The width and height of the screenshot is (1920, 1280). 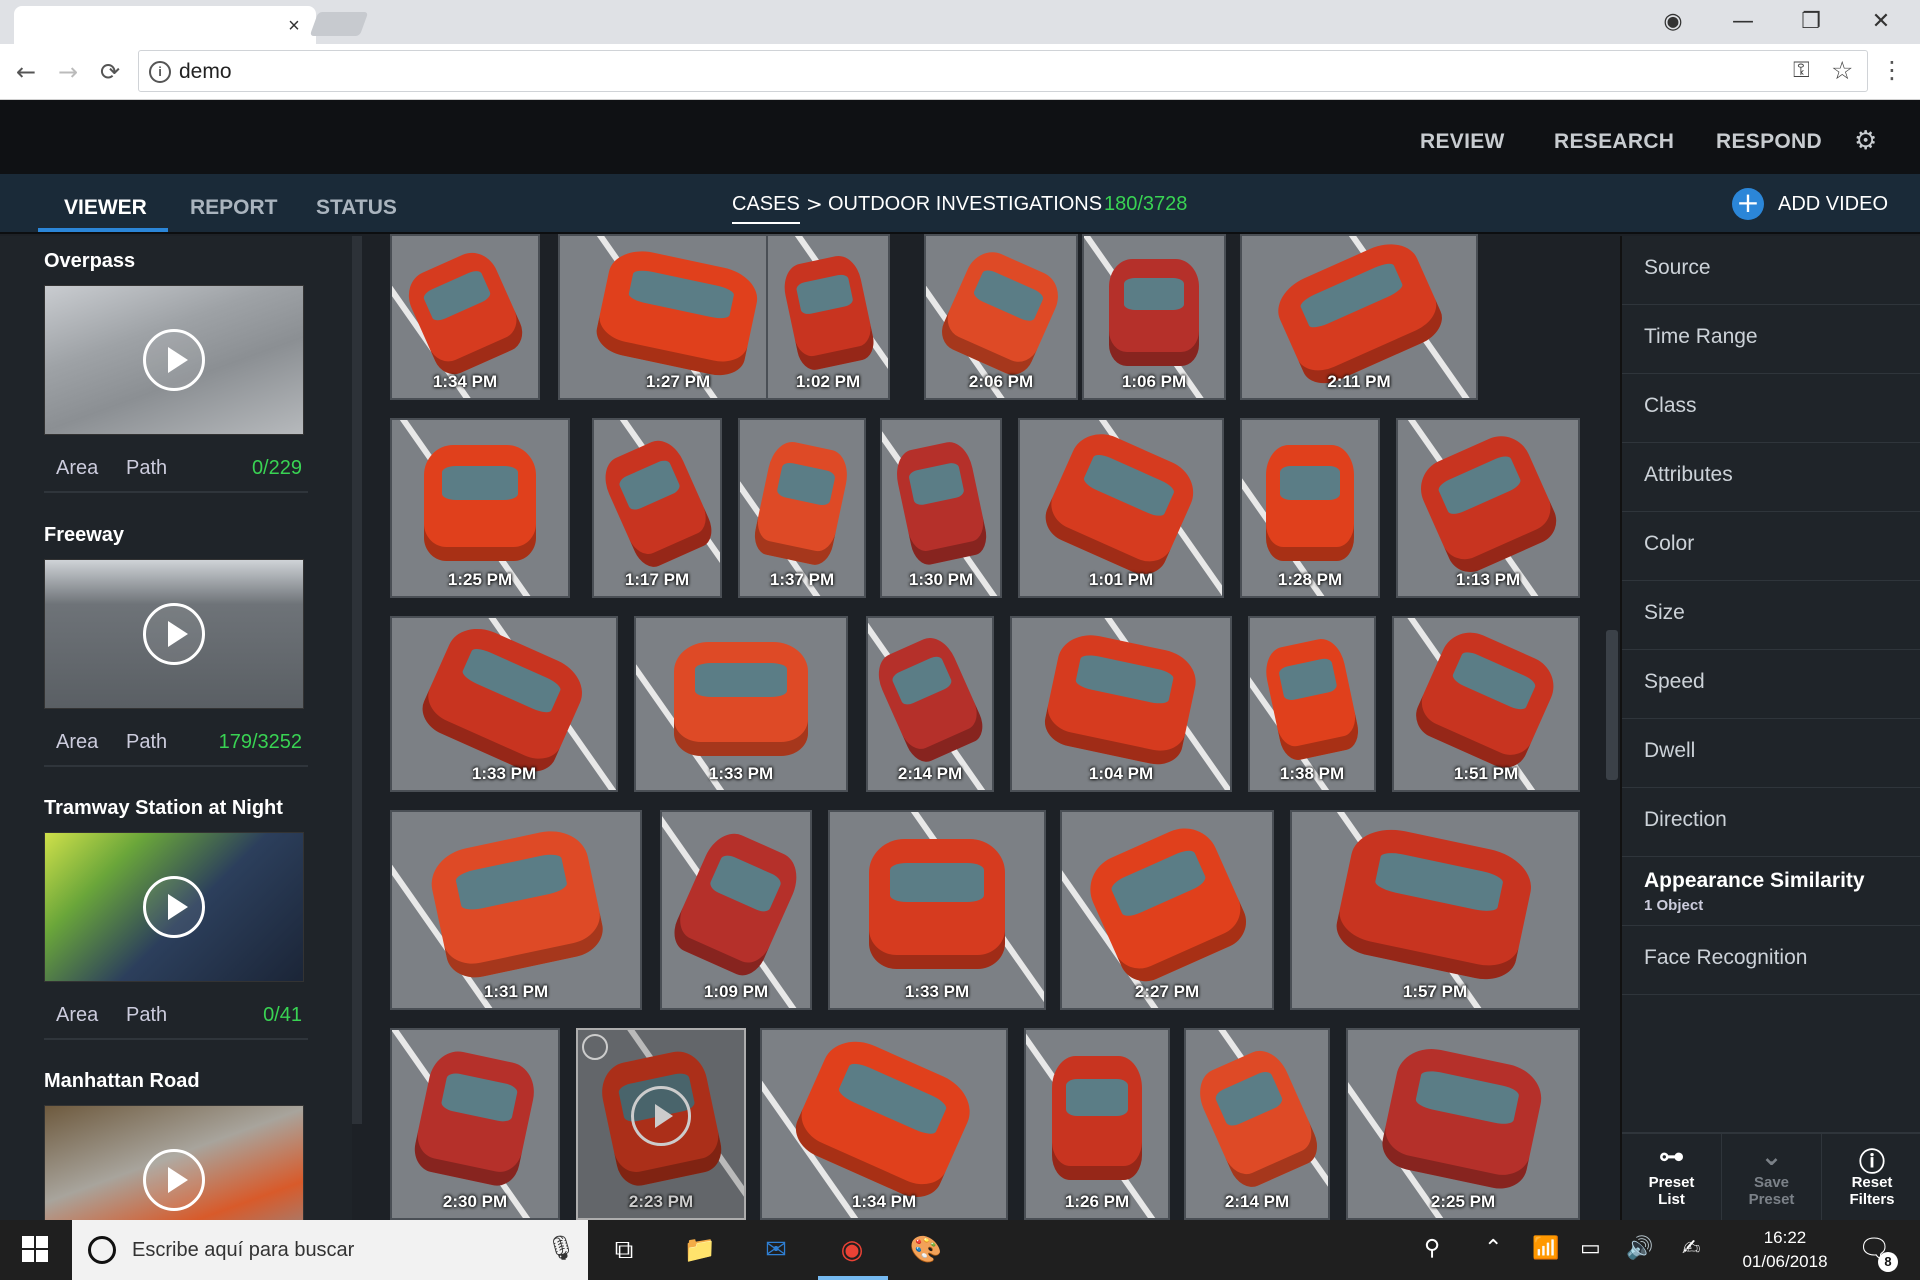 I want to click on gear-icon: ⚙, so click(x=1865, y=141).